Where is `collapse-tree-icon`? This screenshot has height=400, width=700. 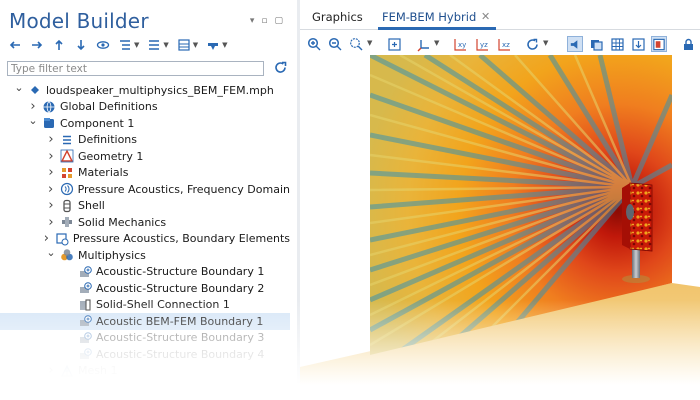
collapse-tree-icon is located at coordinates (154, 45).